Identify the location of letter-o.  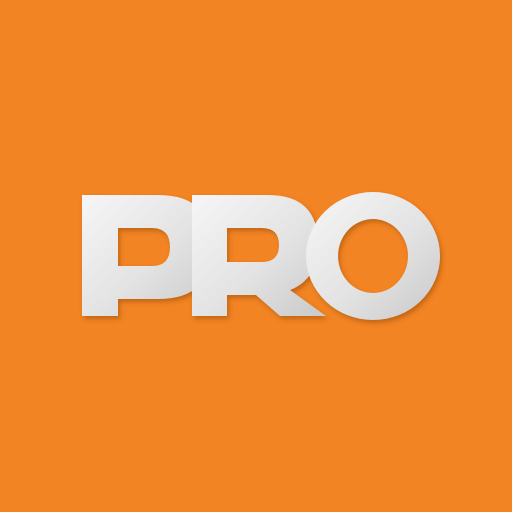
(373, 256).